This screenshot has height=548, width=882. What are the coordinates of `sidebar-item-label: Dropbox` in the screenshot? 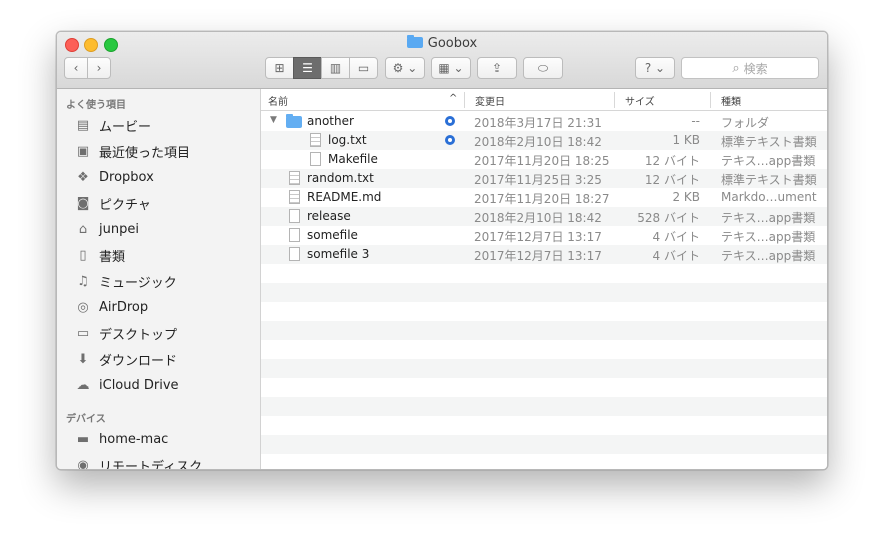 It's located at (126, 177).